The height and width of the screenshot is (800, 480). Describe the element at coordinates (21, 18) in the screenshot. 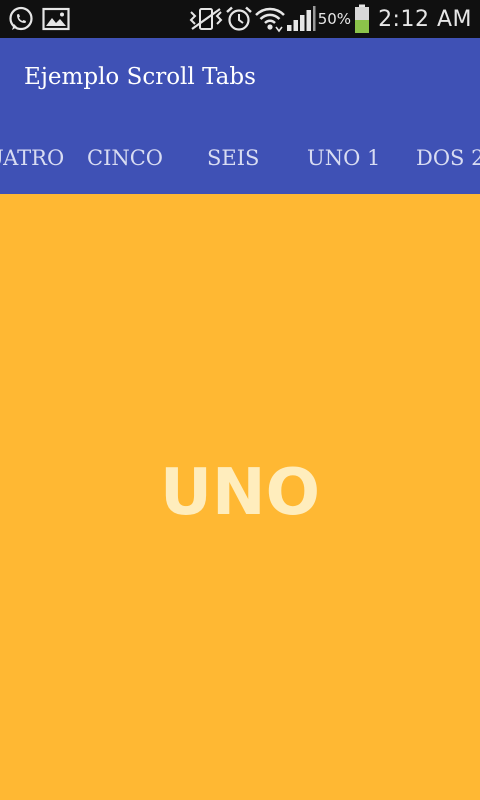

I see `whatsapp-icon` at that location.